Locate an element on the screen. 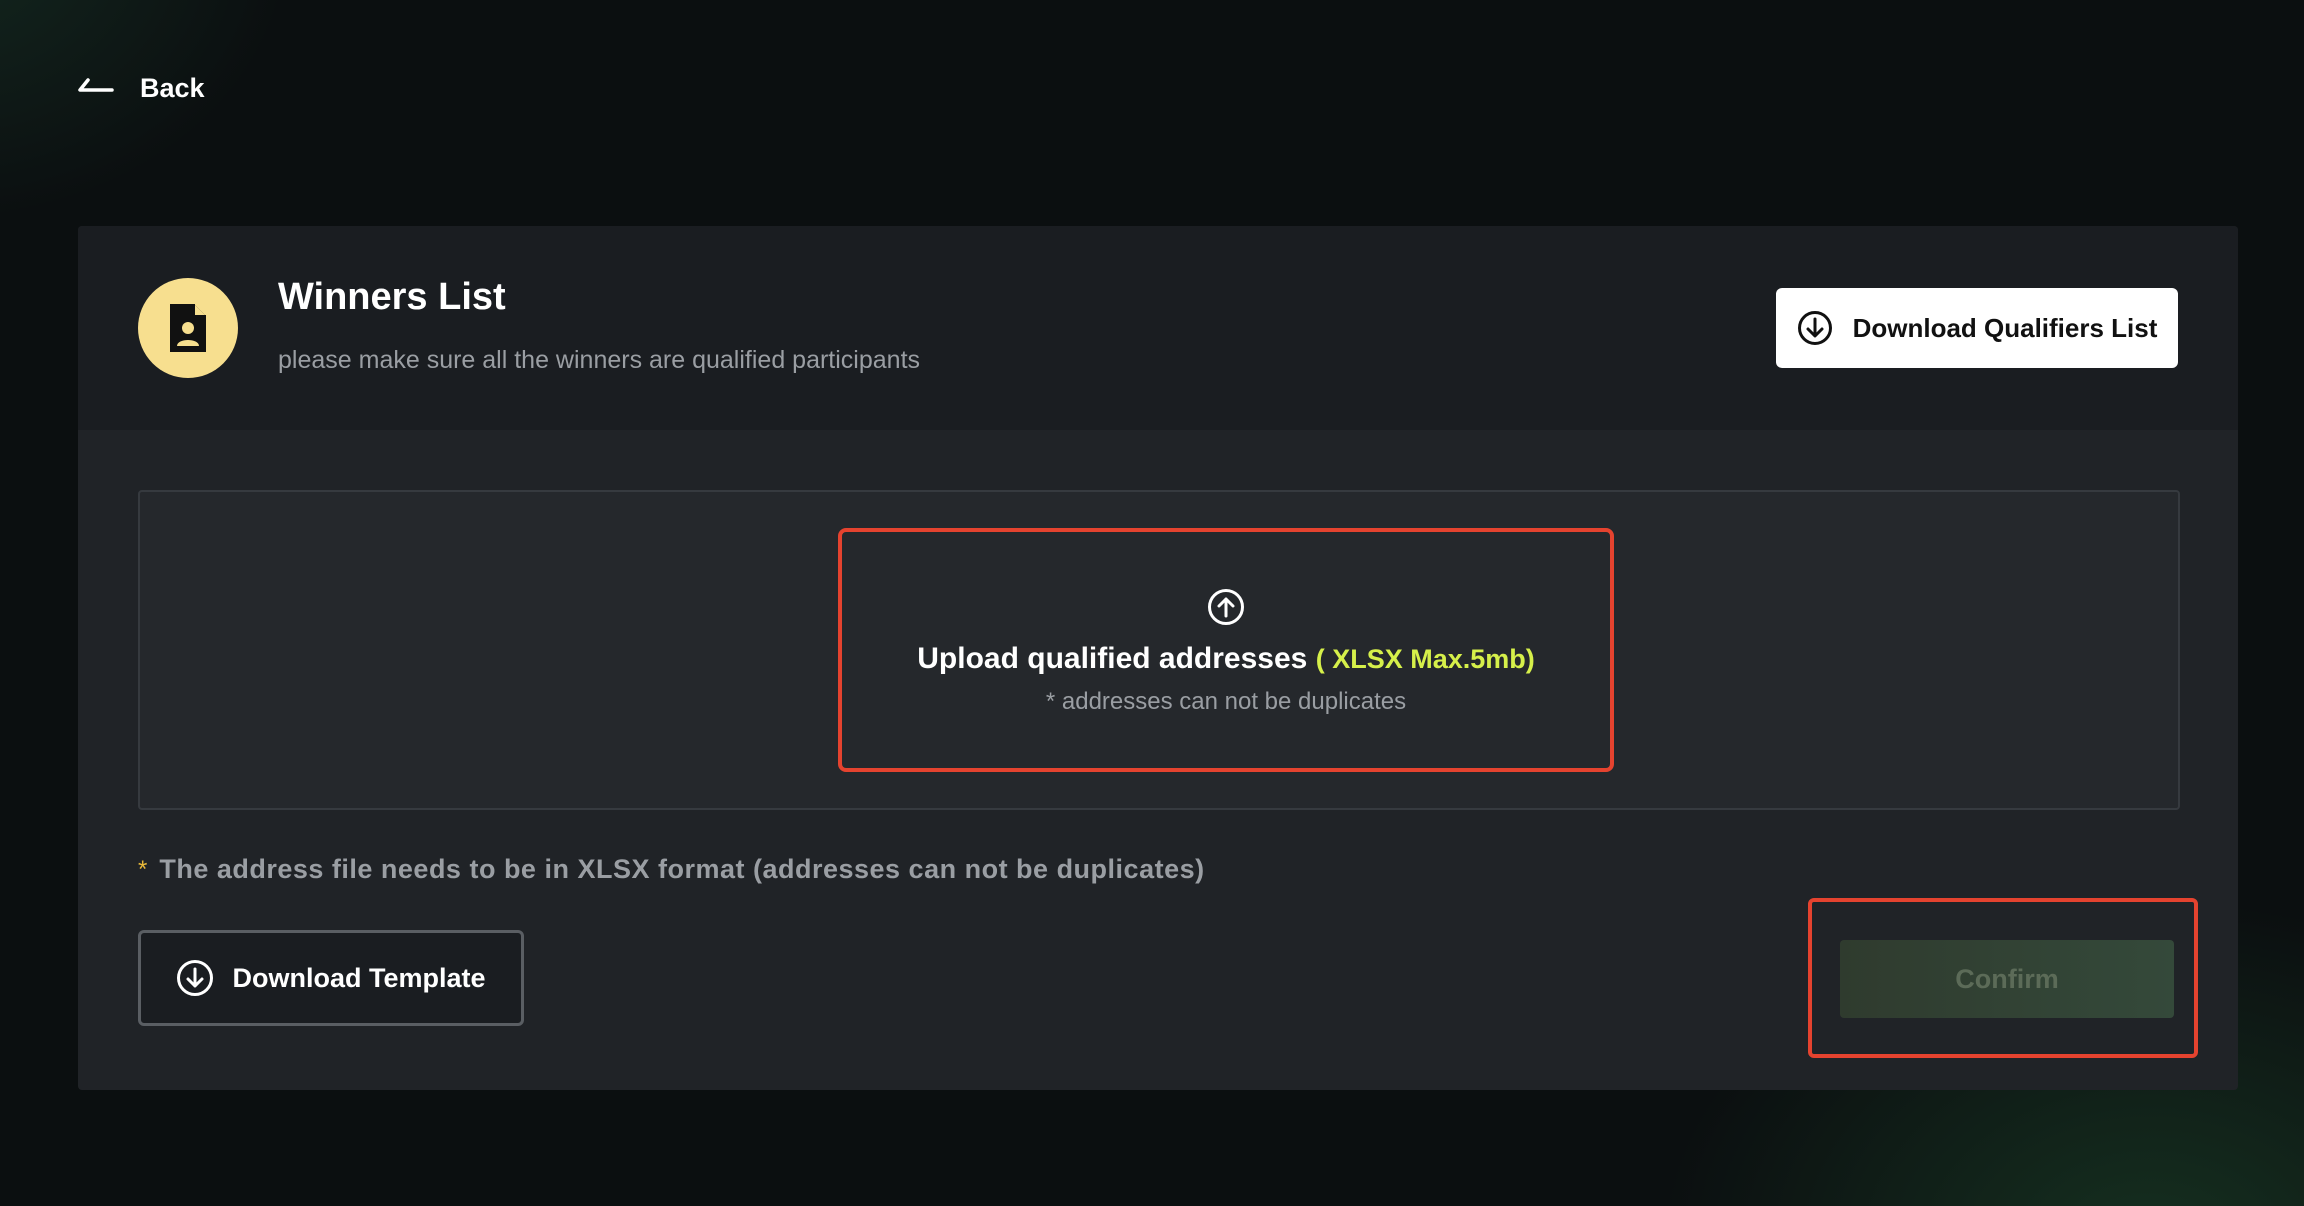  page-title: Winners List is located at coordinates (392, 297).